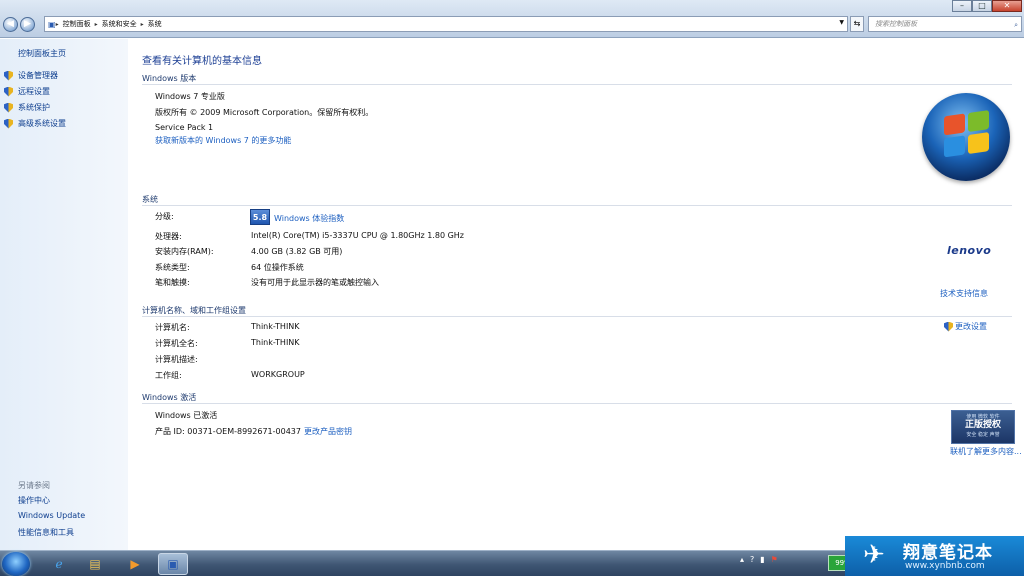 The image size is (1024, 576). Describe the element at coordinates (176, 343) in the screenshot. I see `full-name-label: 计算机全名:` at that location.